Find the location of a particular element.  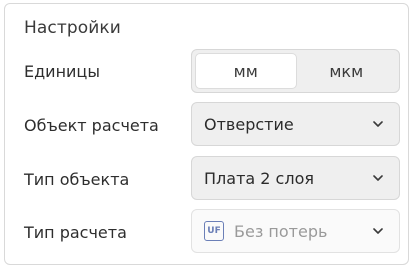

units-label: Единицы is located at coordinates (62, 71).